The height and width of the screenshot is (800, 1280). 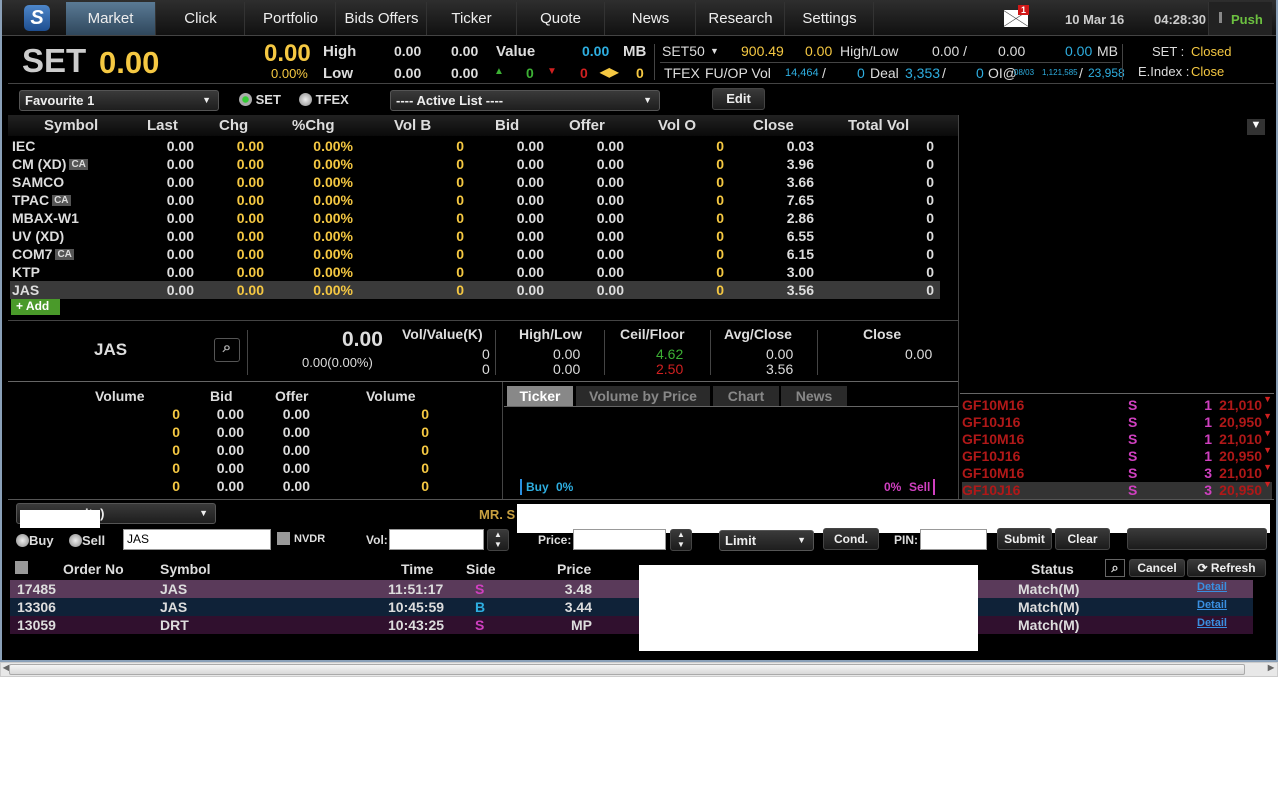 What do you see at coordinates (677, 125) in the screenshot?
I see `column-header-volo: Vol O` at bounding box center [677, 125].